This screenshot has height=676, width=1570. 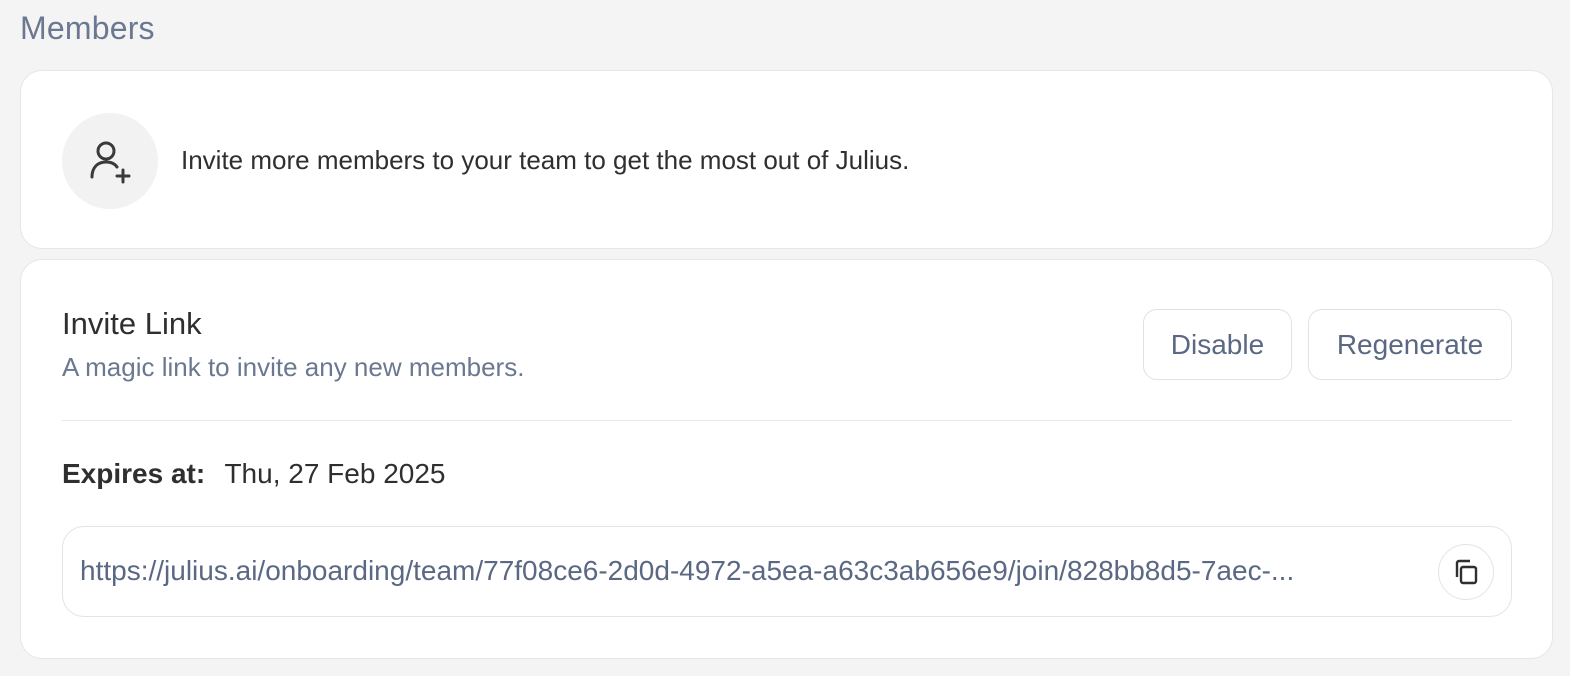 I want to click on avatar, so click(x=110, y=161).